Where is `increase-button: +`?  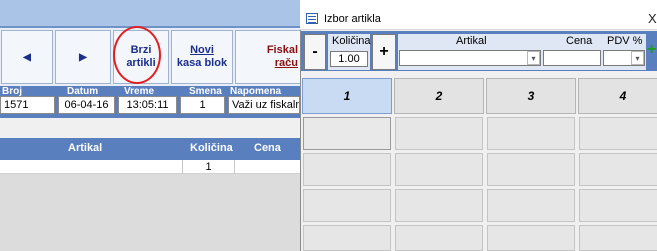
increase-button: + is located at coordinates (384, 52).